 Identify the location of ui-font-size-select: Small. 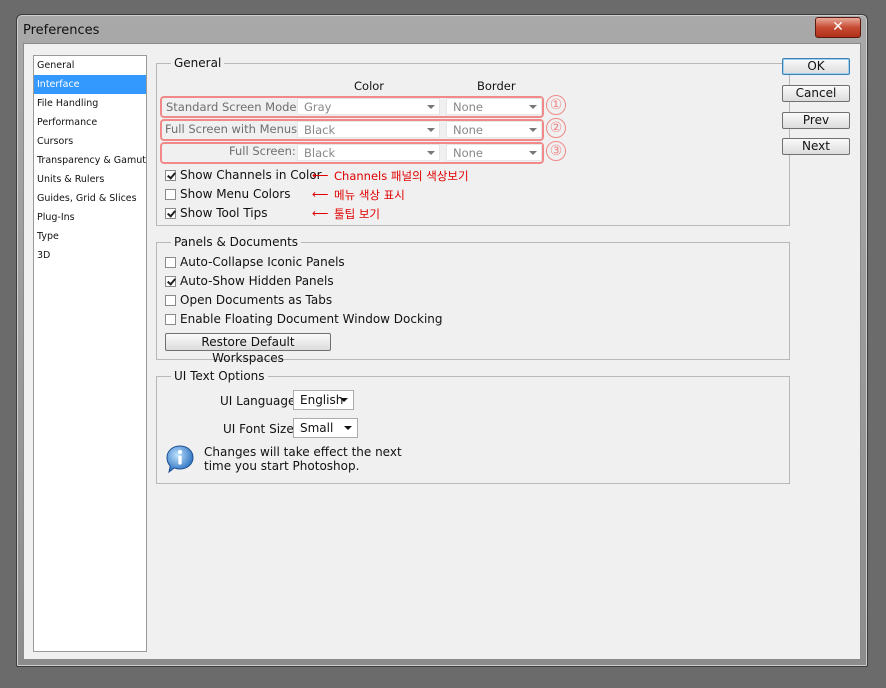
(325, 428).